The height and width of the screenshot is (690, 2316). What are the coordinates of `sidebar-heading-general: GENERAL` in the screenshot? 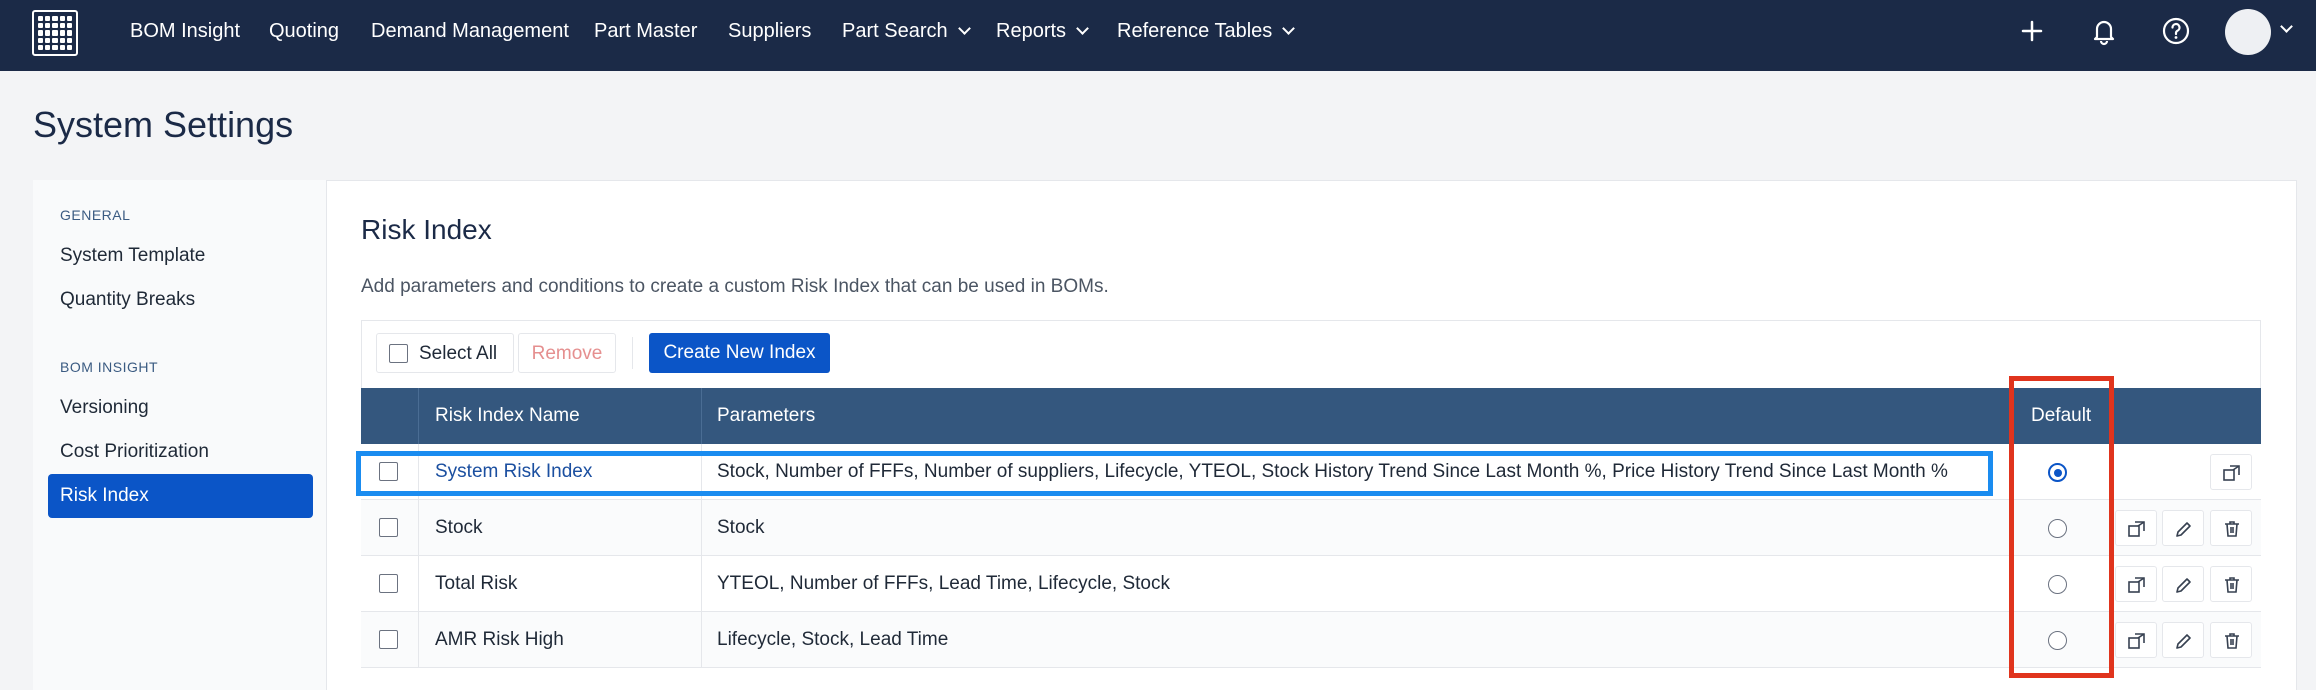 It's located at (95, 215).